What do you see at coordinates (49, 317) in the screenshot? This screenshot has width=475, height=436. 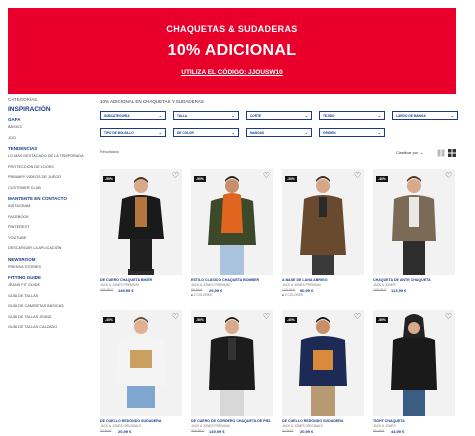 I see `sidebar-item: GUÍA DE TALLAS JEANS` at bounding box center [49, 317].